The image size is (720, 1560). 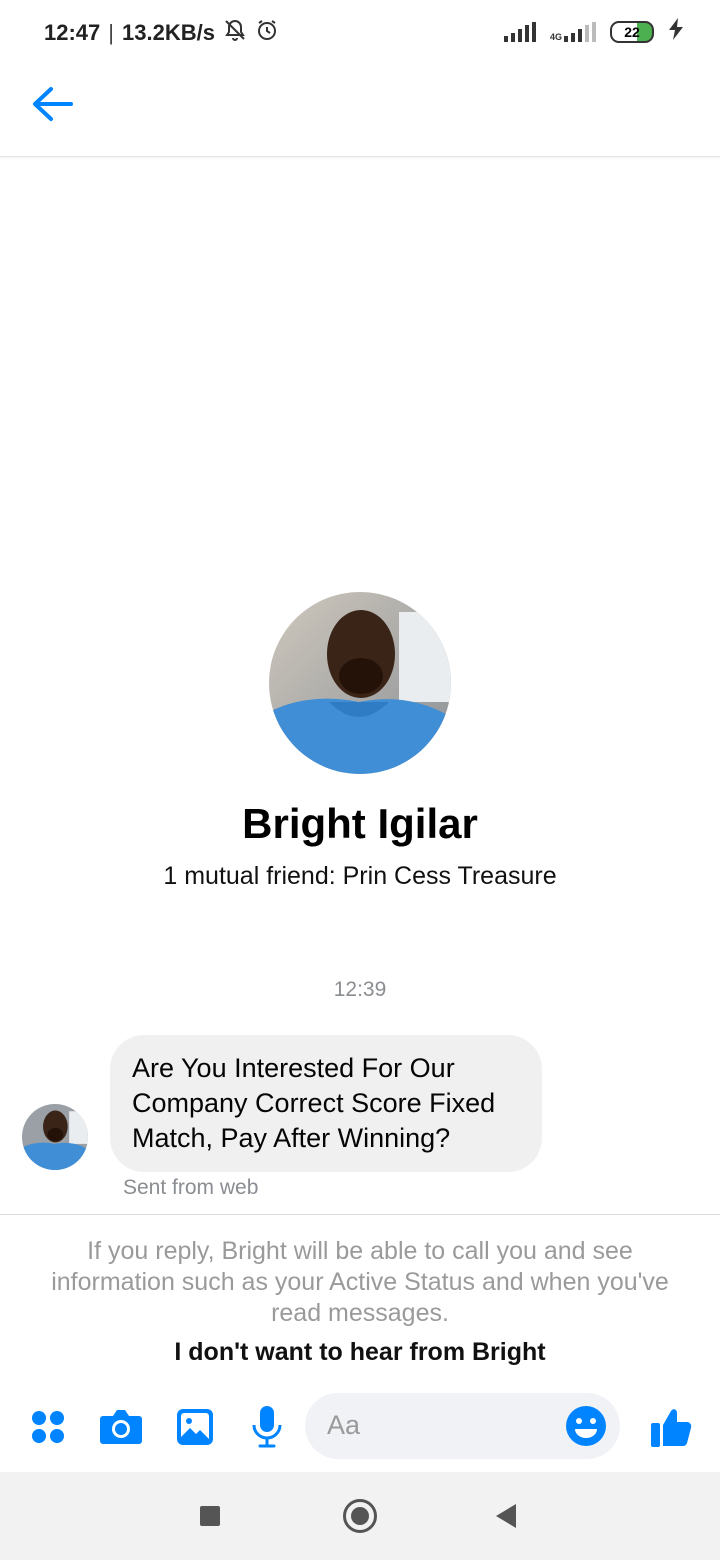 I want to click on conversation-header, so click(x=360, y=111).